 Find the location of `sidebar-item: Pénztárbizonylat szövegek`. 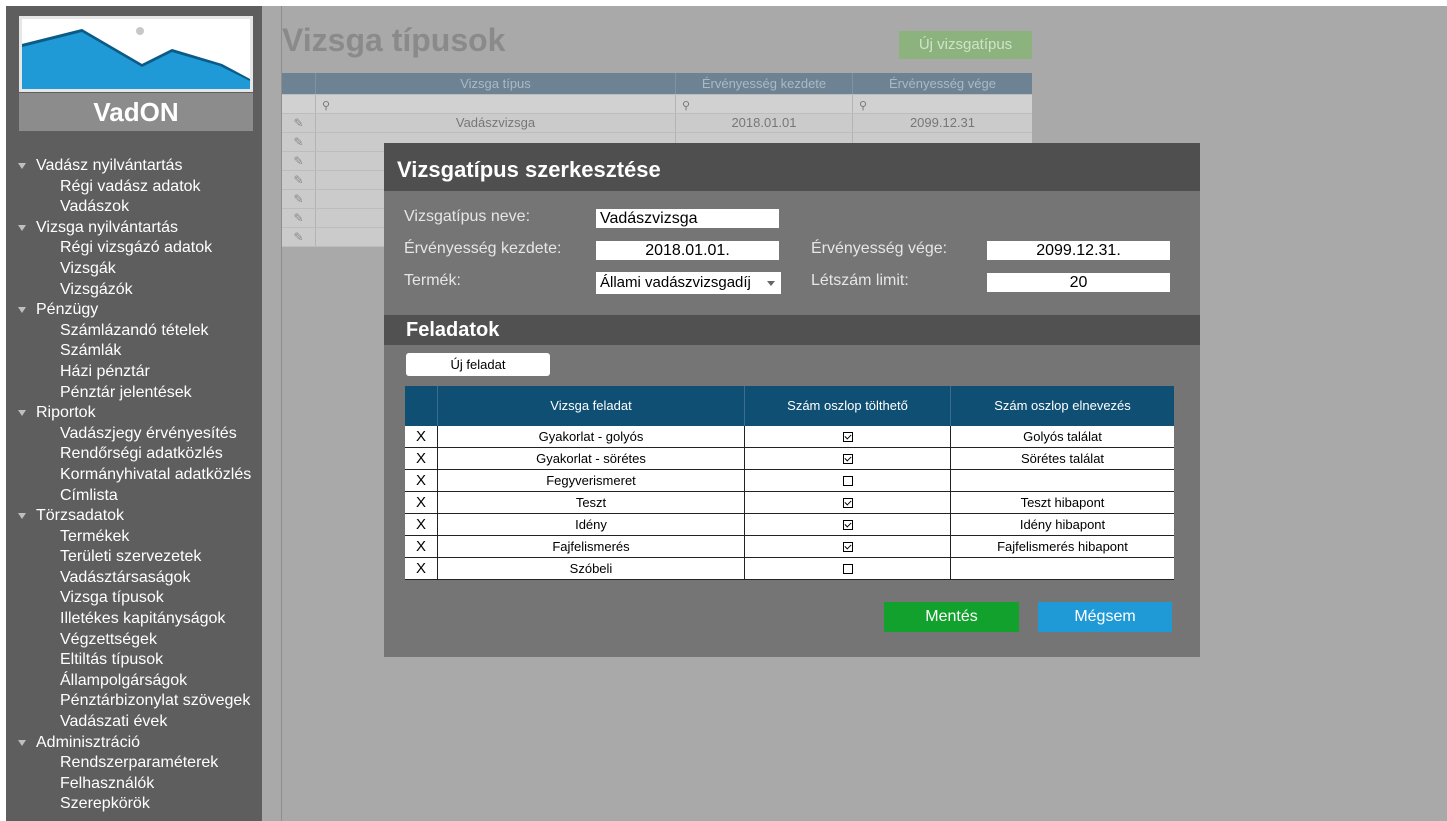

sidebar-item: Pénztárbizonylat szövegek is located at coordinates (134, 701).